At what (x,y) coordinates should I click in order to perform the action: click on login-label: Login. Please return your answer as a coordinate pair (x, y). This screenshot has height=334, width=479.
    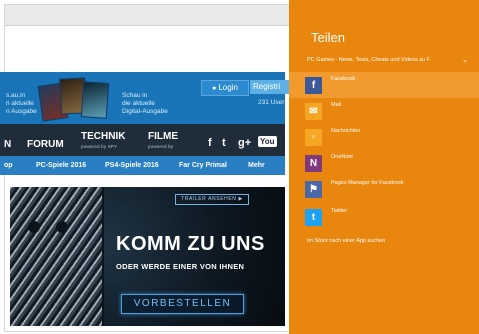
    Looking at the image, I should click on (228, 87).